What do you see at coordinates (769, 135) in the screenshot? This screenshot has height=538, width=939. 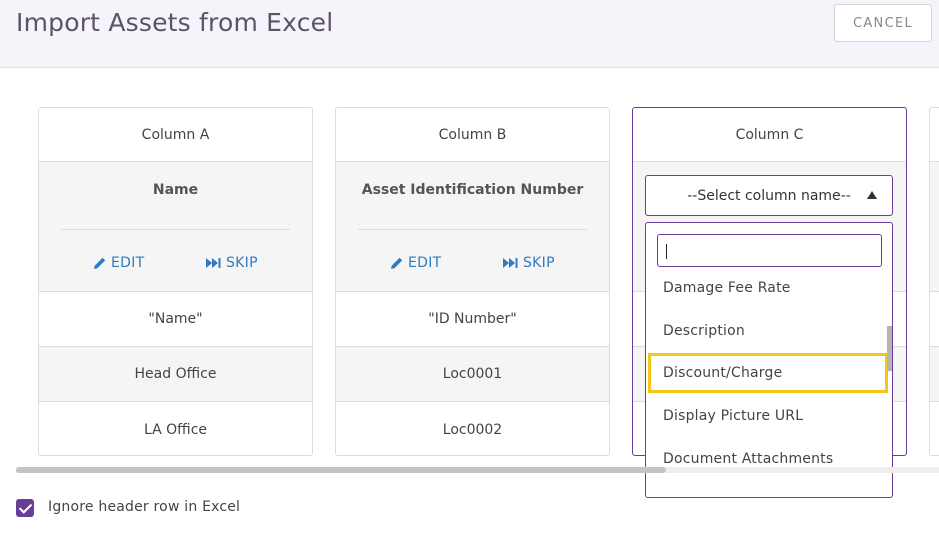 I see `column-heading: Column C` at bounding box center [769, 135].